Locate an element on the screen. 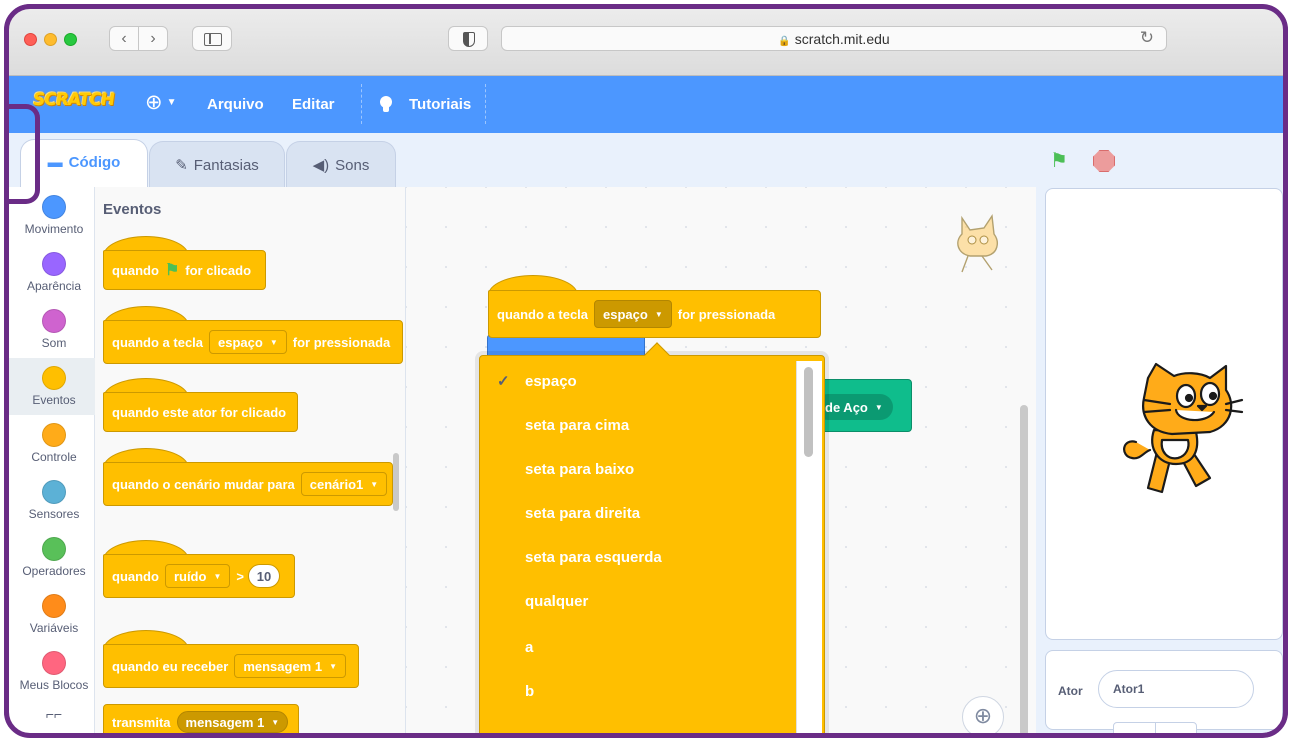 The image size is (1292, 742). scratch-logo: SCRATCH is located at coordinates (74, 100).